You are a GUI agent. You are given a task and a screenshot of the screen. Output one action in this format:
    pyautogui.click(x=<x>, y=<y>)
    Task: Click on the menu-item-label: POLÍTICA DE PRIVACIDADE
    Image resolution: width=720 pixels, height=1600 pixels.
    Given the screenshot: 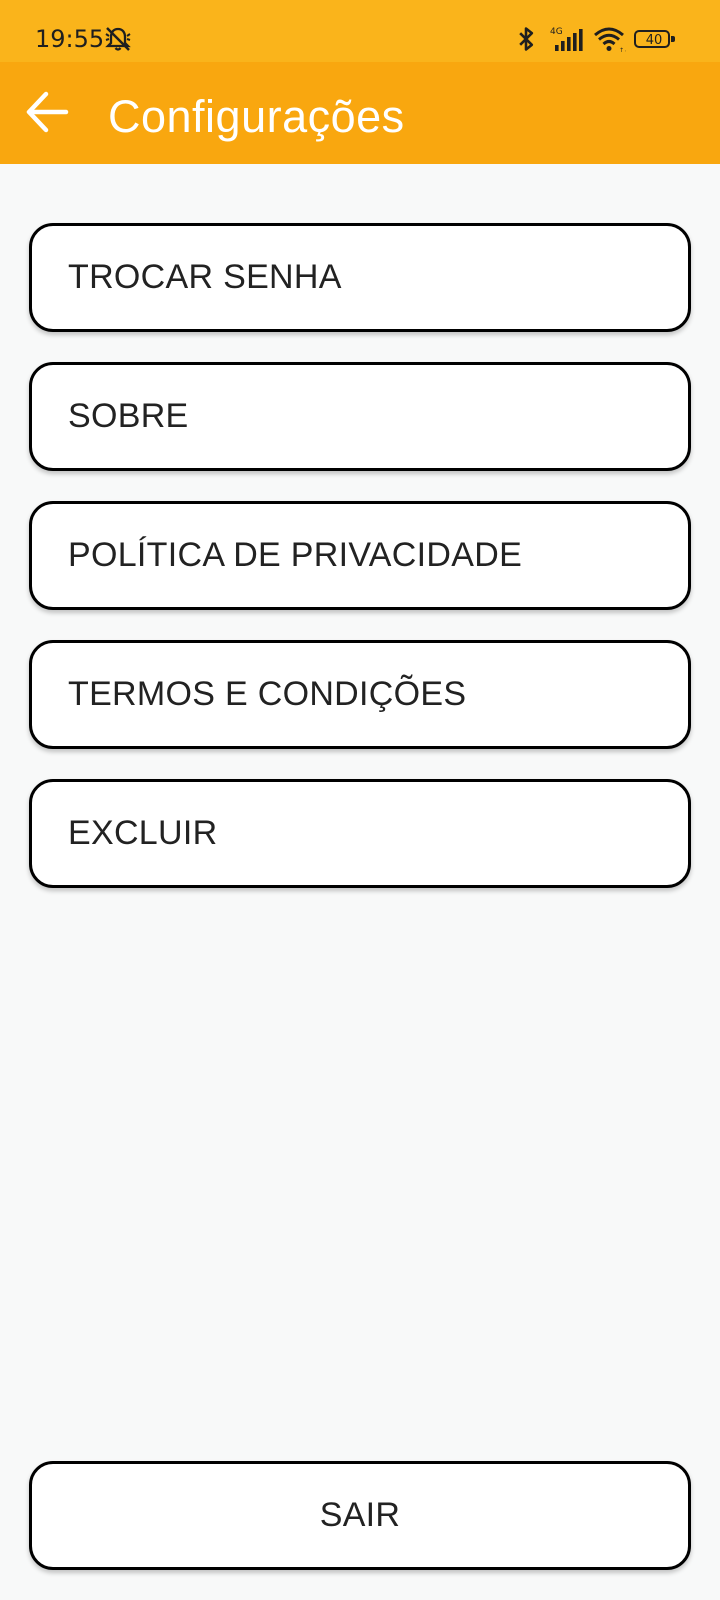 What is the action you would take?
    pyautogui.click(x=295, y=555)
    